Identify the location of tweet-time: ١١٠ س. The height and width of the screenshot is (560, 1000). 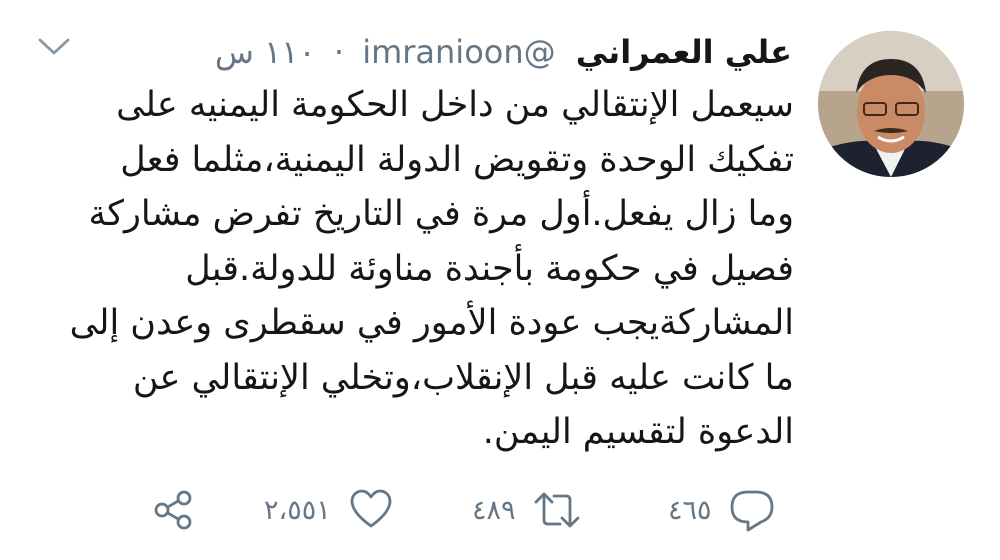
(265, 52).